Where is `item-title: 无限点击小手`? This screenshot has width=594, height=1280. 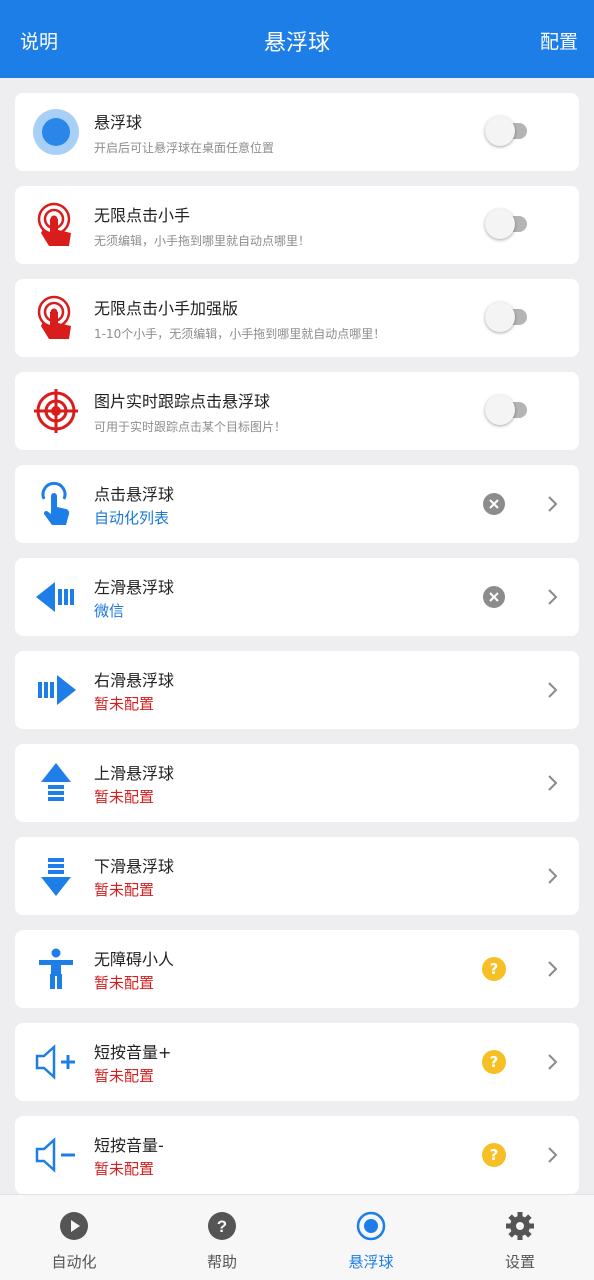
item-title: 无限点击小手 is located at coordinates (142, 215).